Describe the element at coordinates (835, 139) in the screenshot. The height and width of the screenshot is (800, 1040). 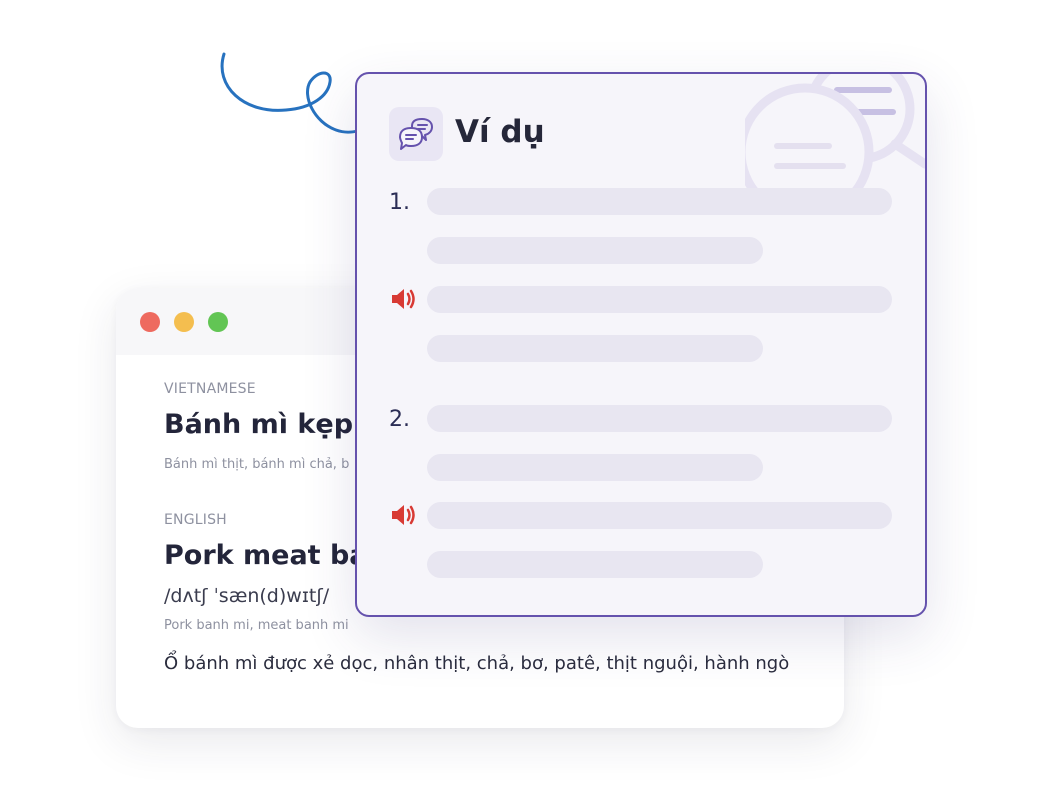
I see `chat-bubbles-decoration` at that location.